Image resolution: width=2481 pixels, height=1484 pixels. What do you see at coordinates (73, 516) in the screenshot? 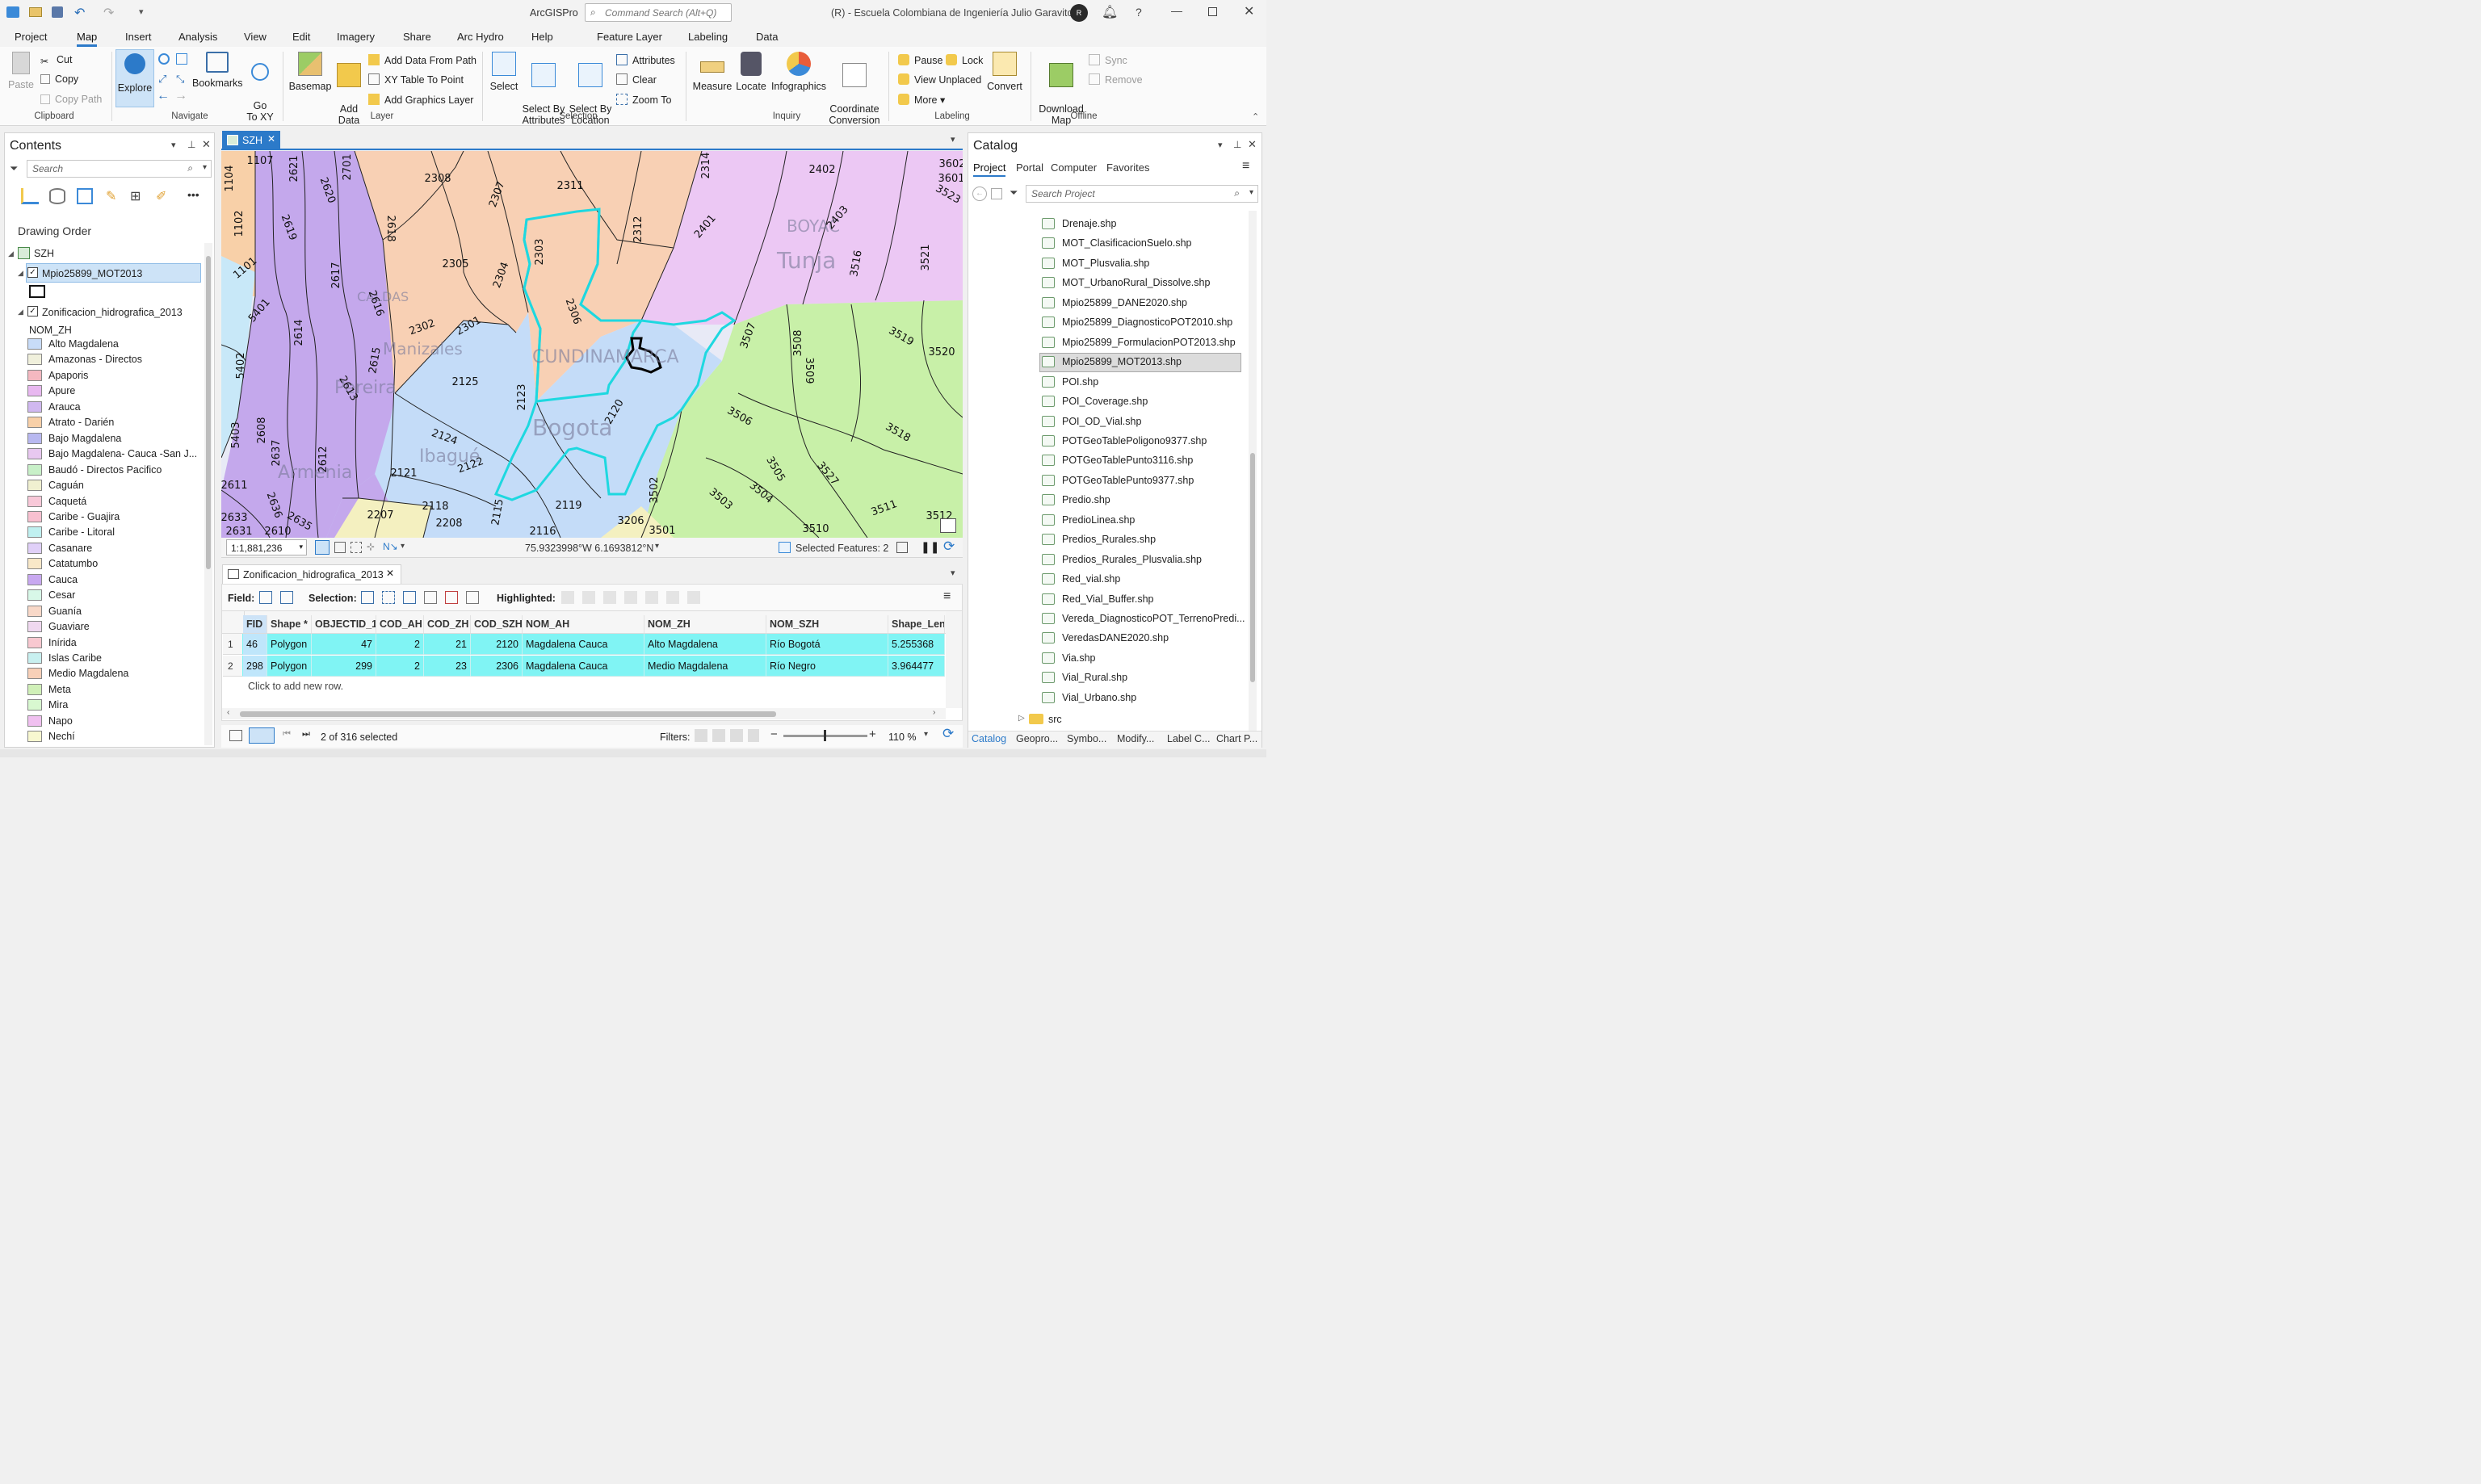
I see `legend-item: Caribe - Guajira` at bounding box center [73, 516].